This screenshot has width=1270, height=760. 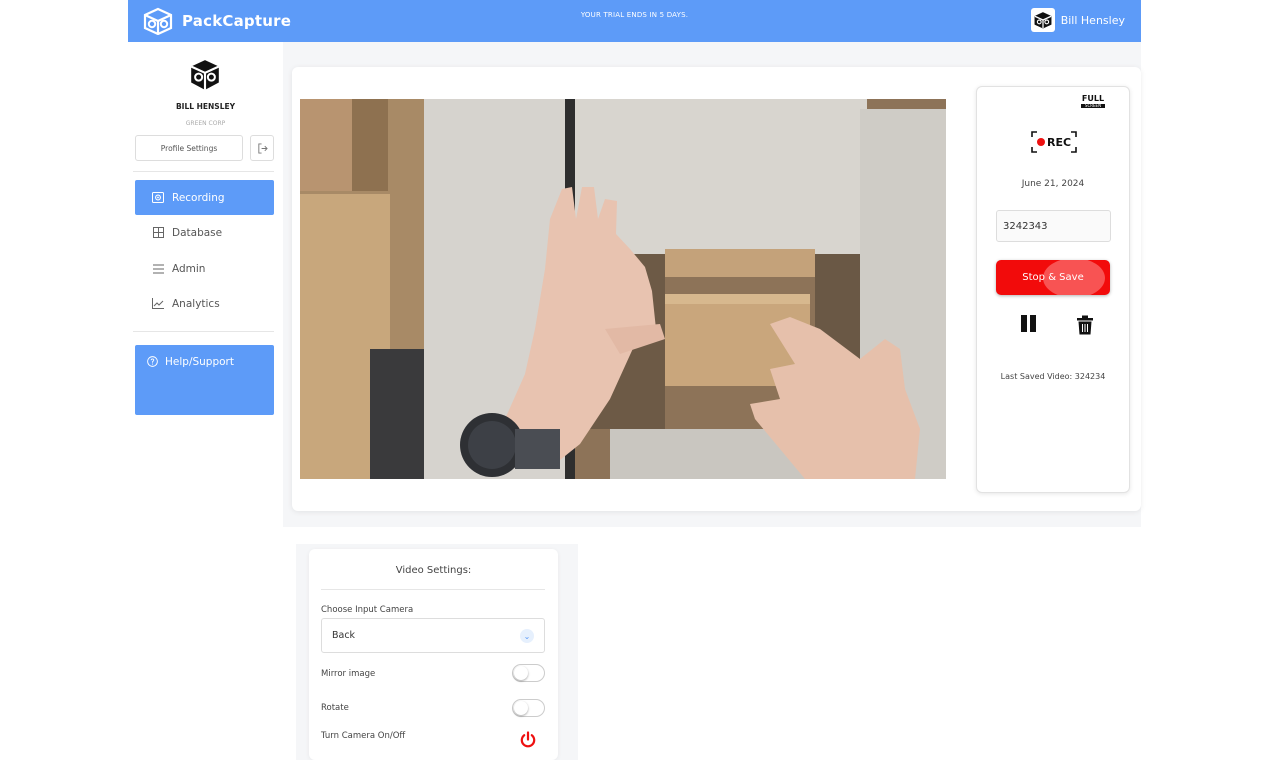 What do you see at coordinates (344, 635) in the screenshot?
I see `camera-select-value: Back` at bounding box center [344, 635].